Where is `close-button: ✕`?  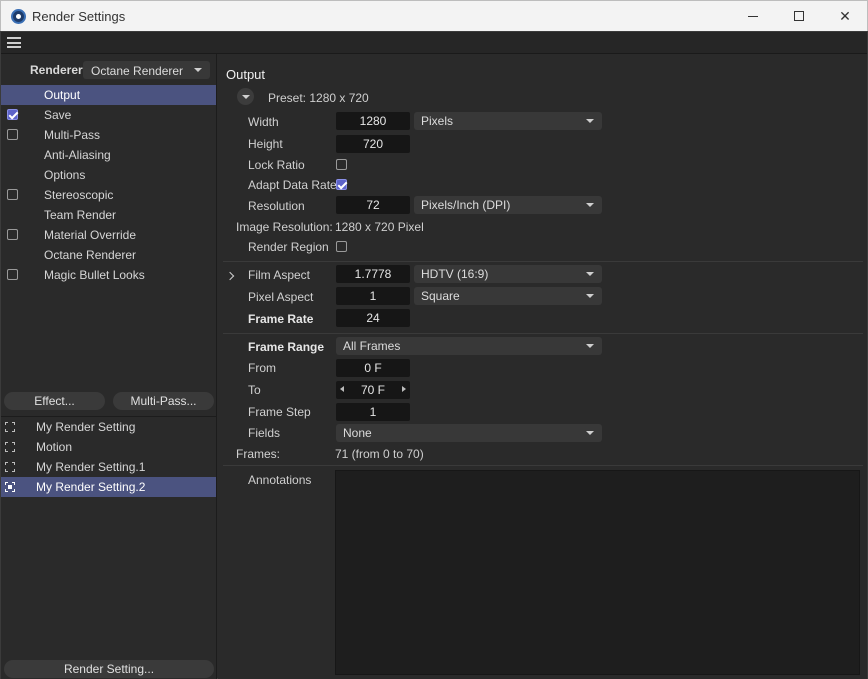
close-button: ✕ is located at coordinates (845, 16).